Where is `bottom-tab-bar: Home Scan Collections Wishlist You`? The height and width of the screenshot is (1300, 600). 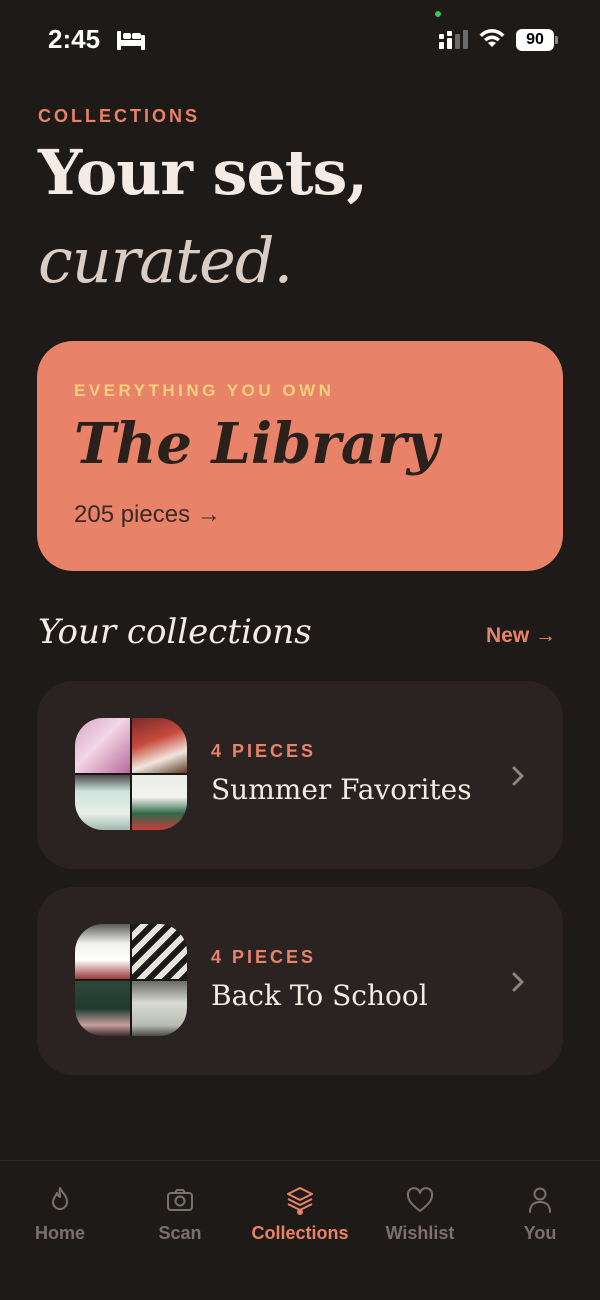 bottom-tab-bar: Home Scan Collections Wishlist You is located at coordinates (300, 1230).